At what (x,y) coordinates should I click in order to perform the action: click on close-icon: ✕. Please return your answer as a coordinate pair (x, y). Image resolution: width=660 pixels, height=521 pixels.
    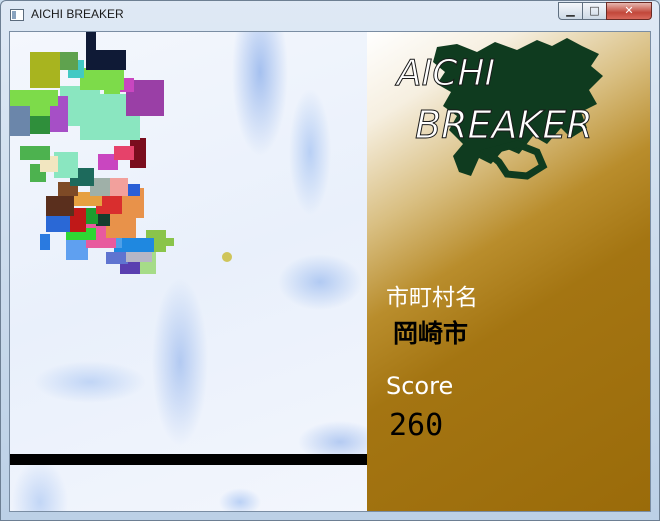
    Looking at the image, I should click on (629, 10).